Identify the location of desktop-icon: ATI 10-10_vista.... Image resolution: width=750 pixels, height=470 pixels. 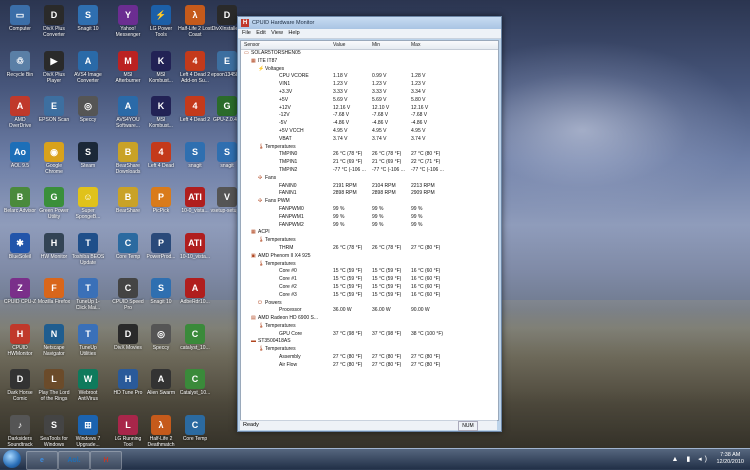
(195, 253).